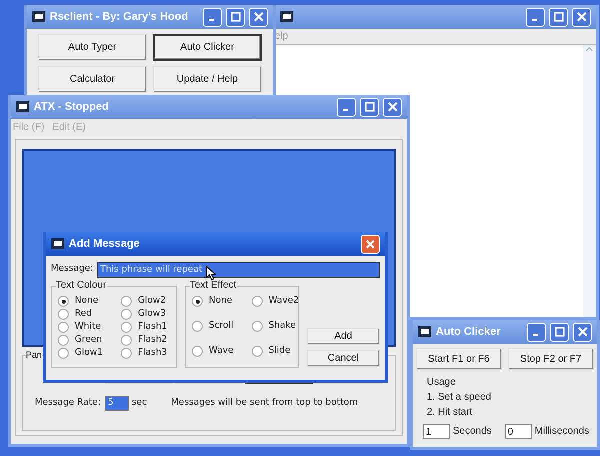  I want to click on push-button: Update / Help, so click(207, 79).